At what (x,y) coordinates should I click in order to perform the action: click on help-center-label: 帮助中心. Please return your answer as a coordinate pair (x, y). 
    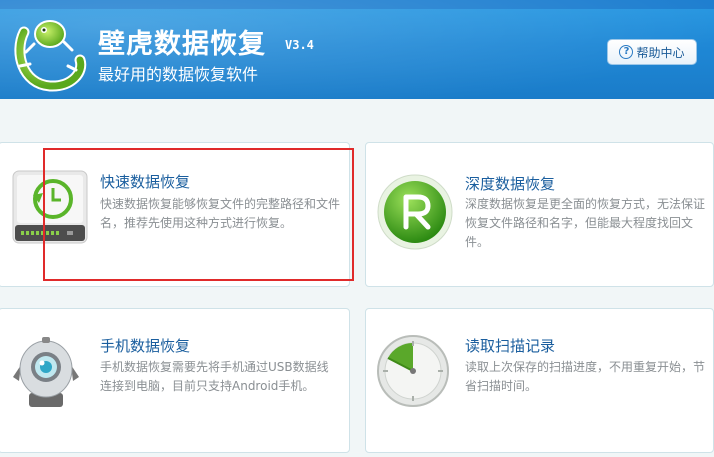
    Looking at the image, I should click on (660, 52).